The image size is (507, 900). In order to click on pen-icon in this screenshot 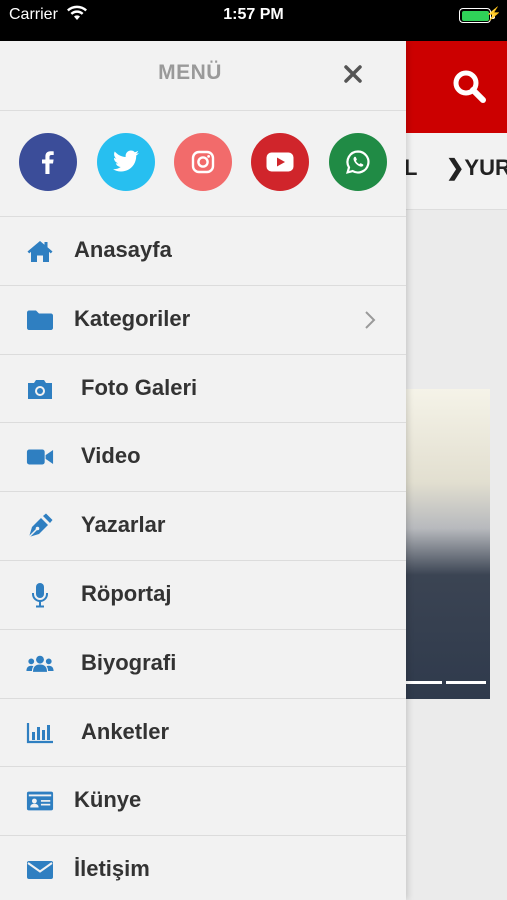, I will do `click(40, 526)`.